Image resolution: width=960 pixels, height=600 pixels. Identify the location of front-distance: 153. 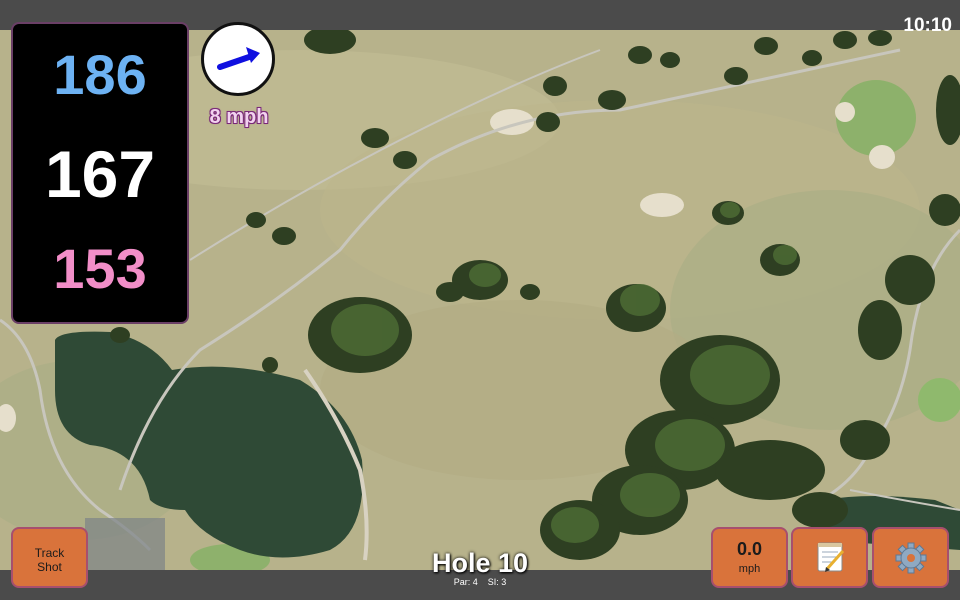
(100, 268).